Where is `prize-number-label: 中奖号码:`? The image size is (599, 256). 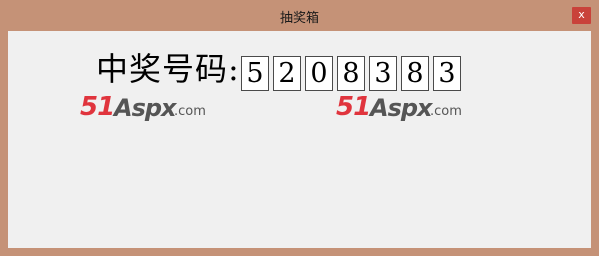
prize-number-label: 中奖号码: is located at coordinates (168, 69).